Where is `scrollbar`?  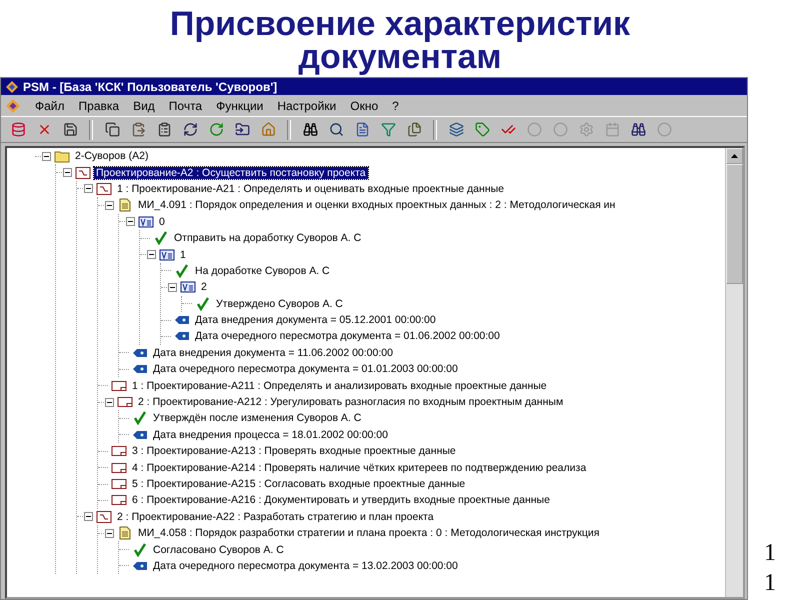 scrollbar is located at coordinates (734, 372).